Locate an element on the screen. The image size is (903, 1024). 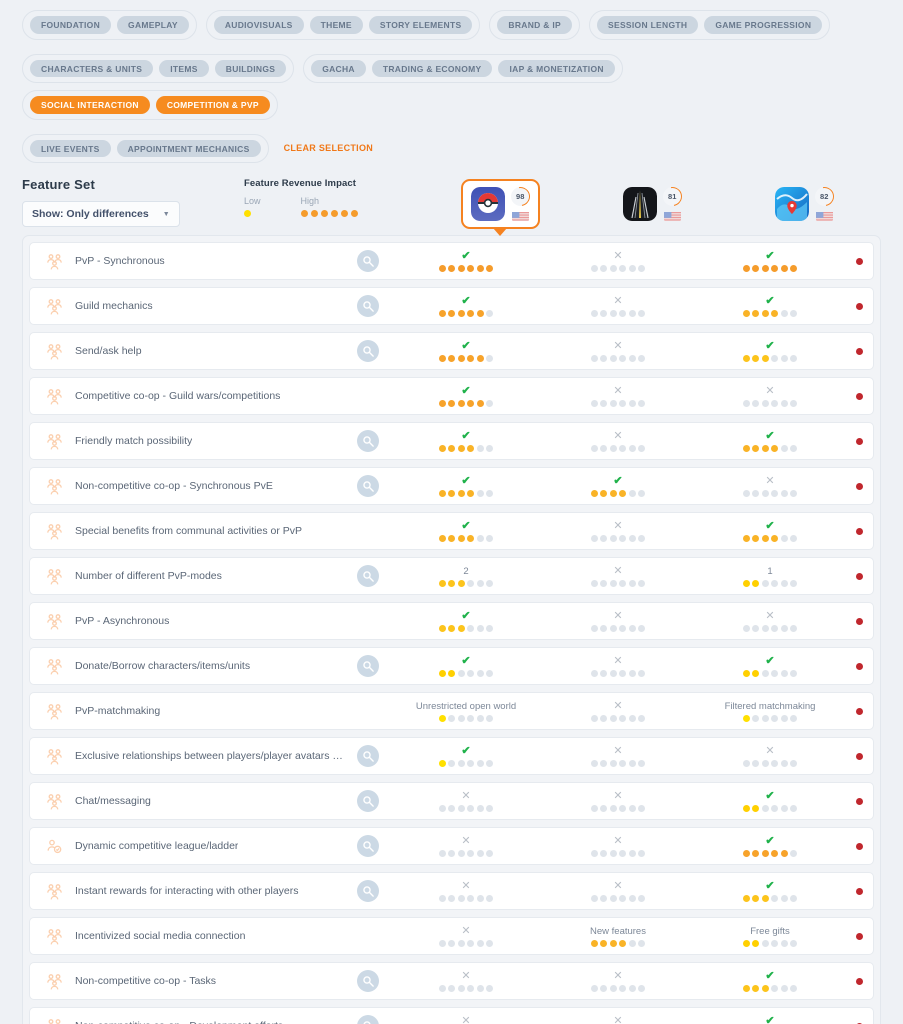
filter-tag: GAMEPLAY is located at coordinates (153, 25).